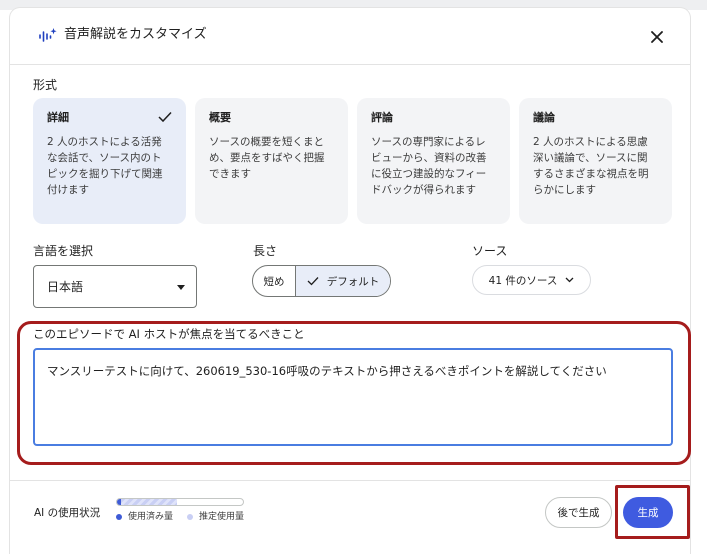 This screenshot has width=707, height=554. I want to click on generate-later-button: 後で生成, so click(578, 512).